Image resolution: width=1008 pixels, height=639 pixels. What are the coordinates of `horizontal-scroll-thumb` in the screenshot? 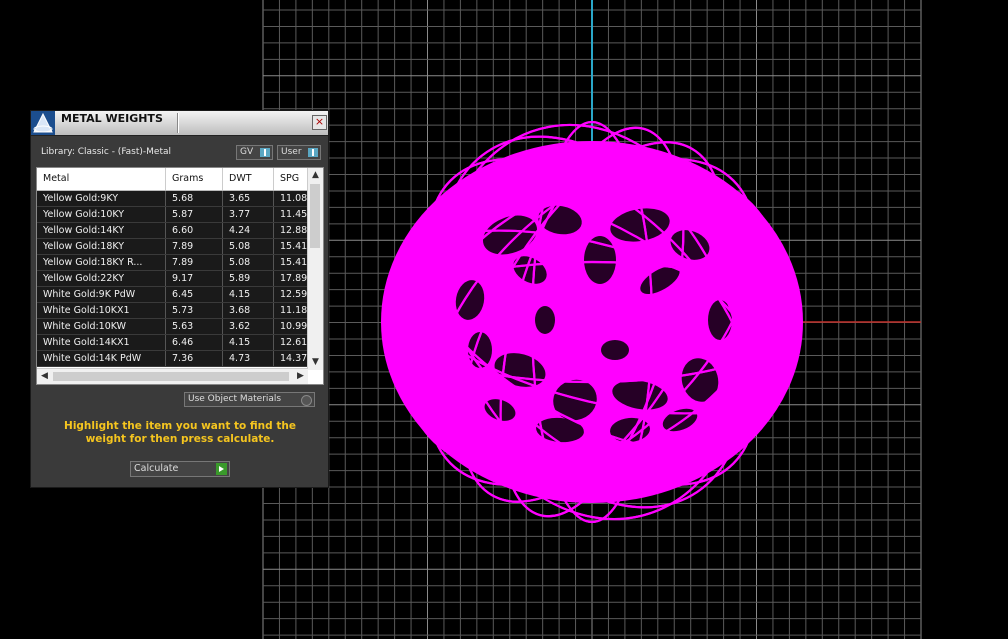 It's located at (171, 376).